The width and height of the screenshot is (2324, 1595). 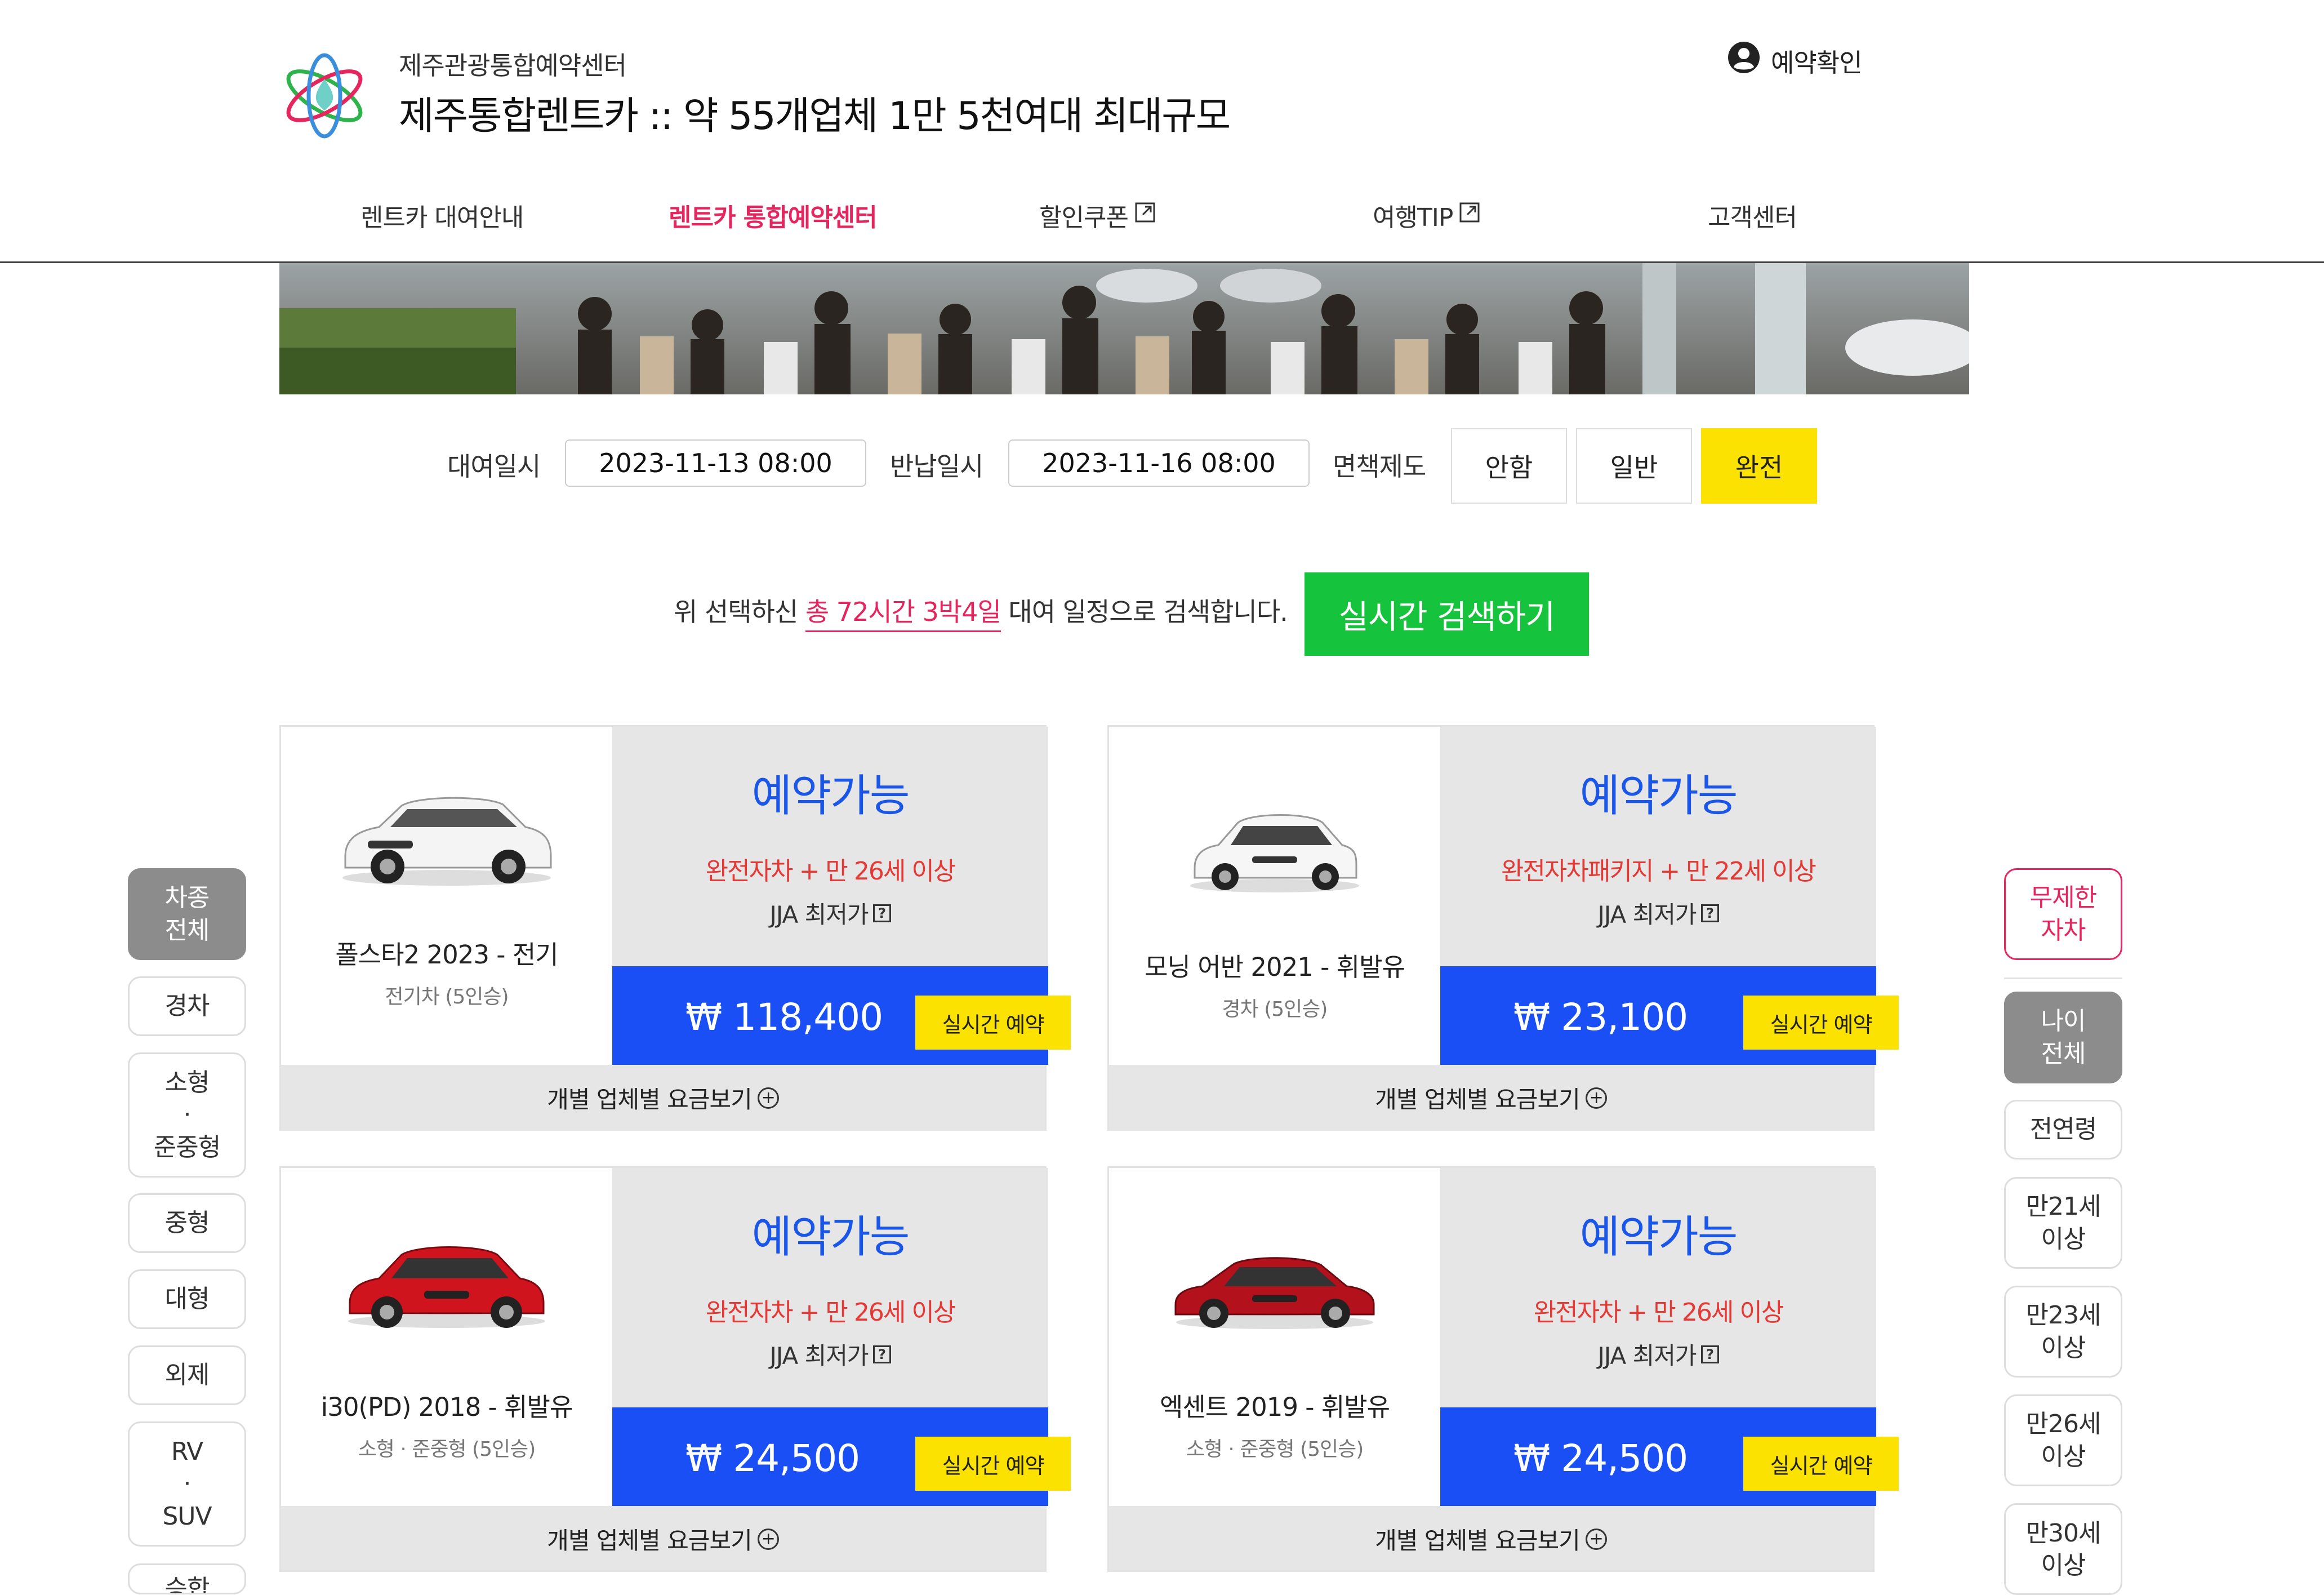 What do you see at coordinates (447, 1337) in the screenshot?
I see `car-info: i30(PD) 2018 - 휘발유 소형 · 준중형 (5인승)` at bounding box center [447, 1337].